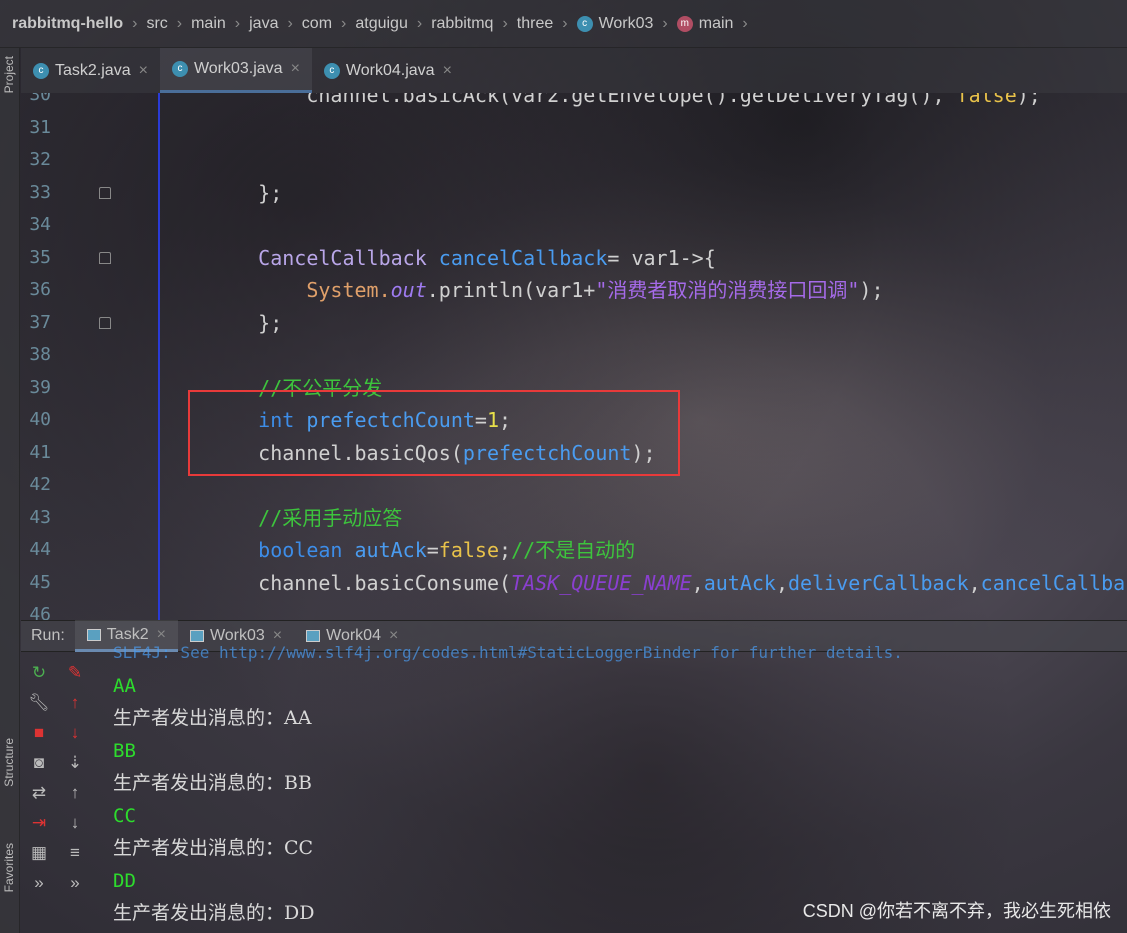 The image size is (1127, 933). What do you see at coordinates (573, 550) in the screenshot?
I see `code-token: //不是自动的` at bounding box center [573, 550].